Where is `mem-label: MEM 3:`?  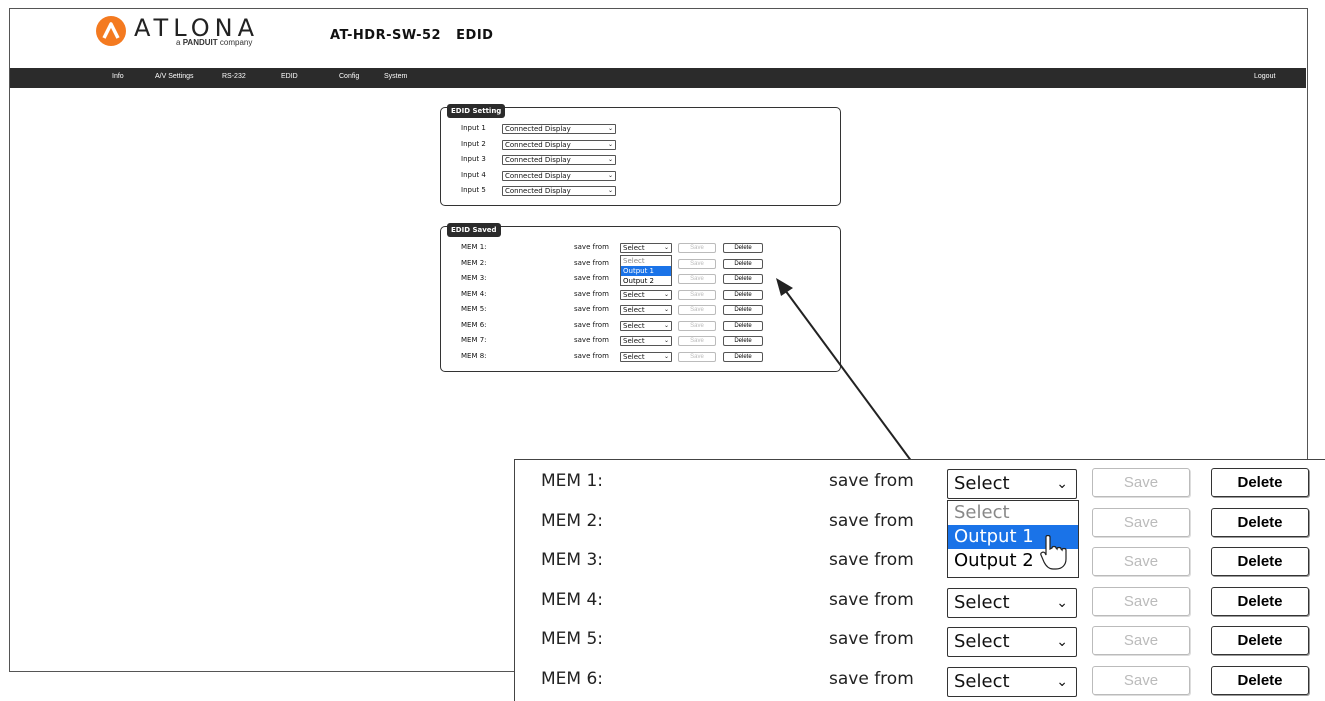 mem-label: MEM 3: is located at coordinates (572, 560).